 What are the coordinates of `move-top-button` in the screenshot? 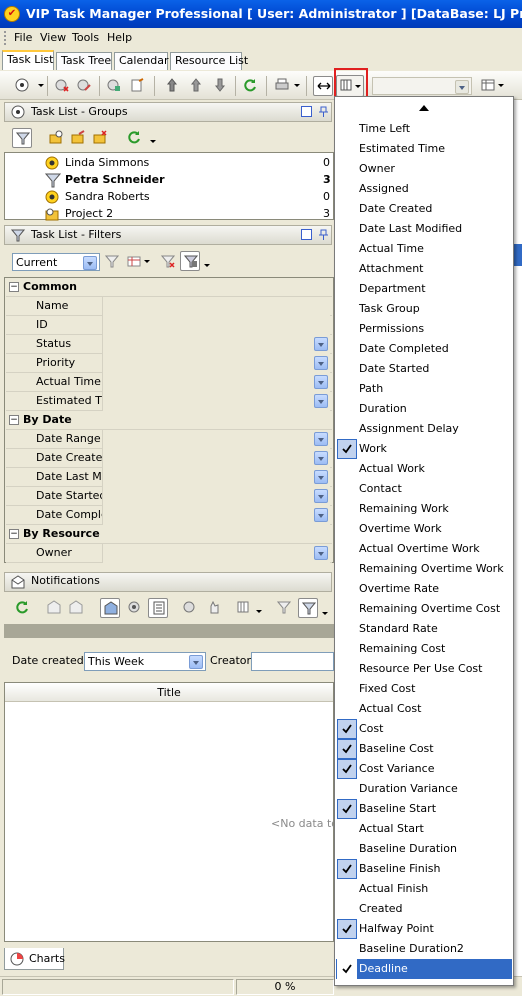 It's located at (172, 86).